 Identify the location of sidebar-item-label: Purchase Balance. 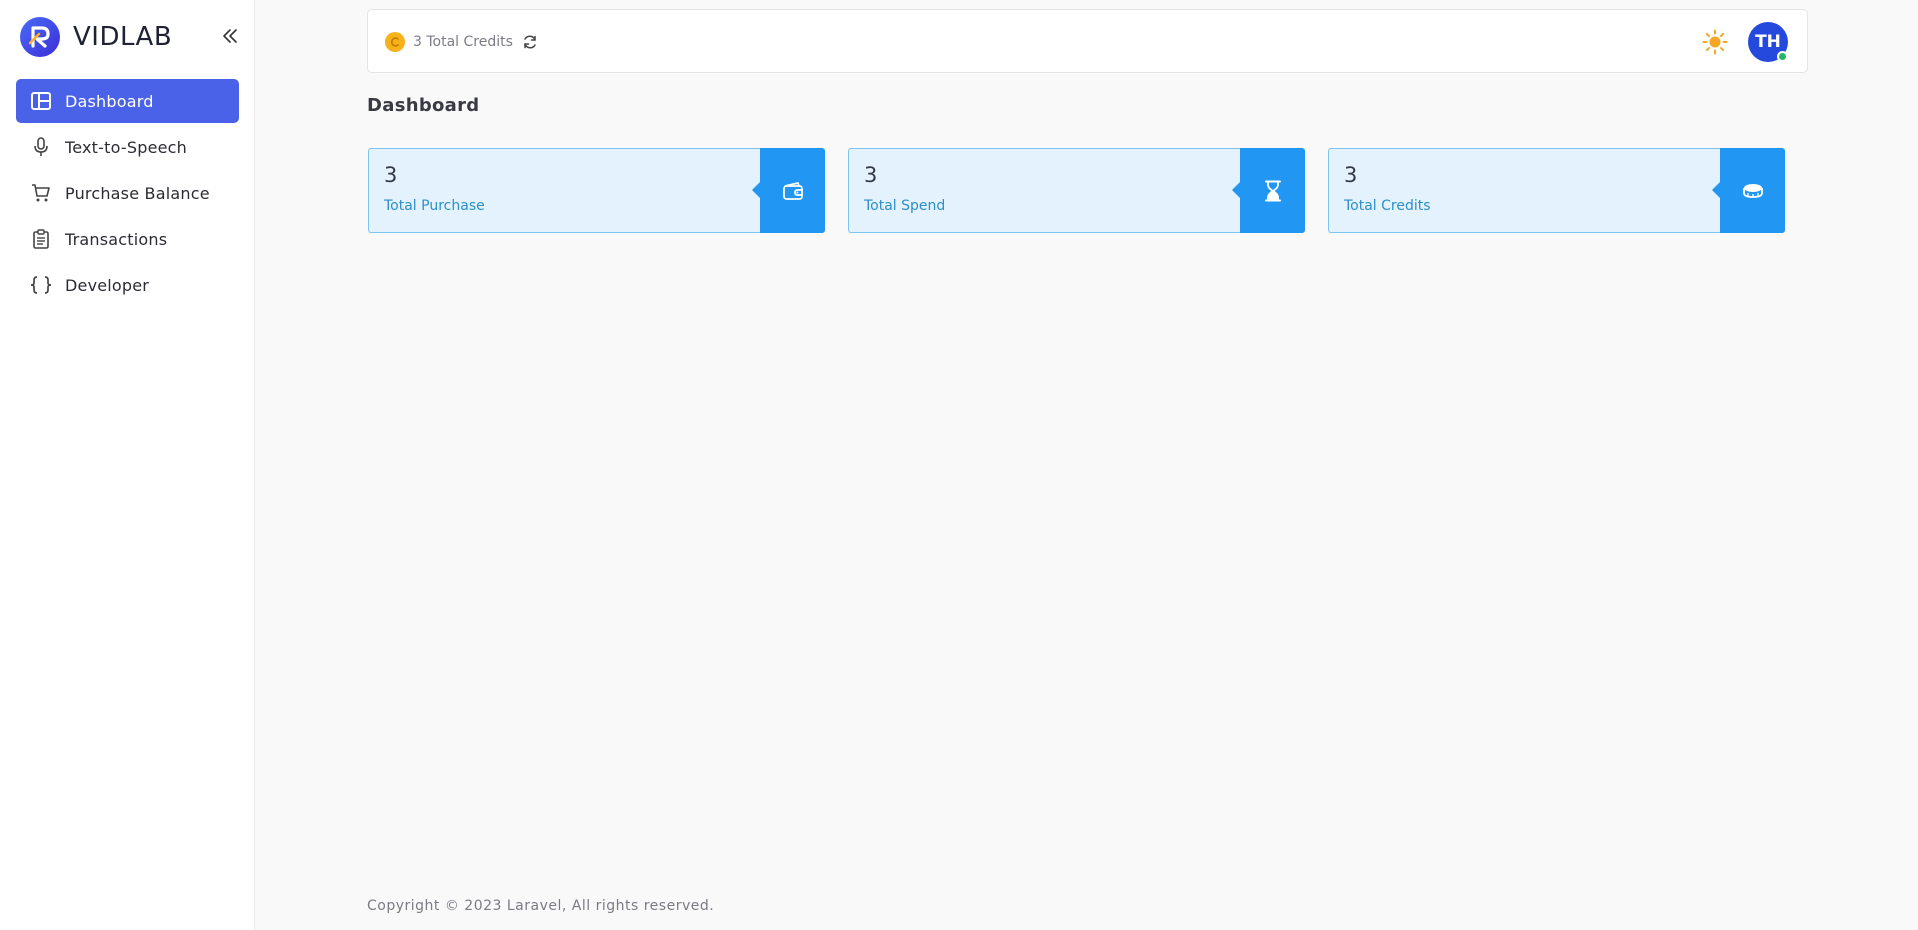
(137, 193).